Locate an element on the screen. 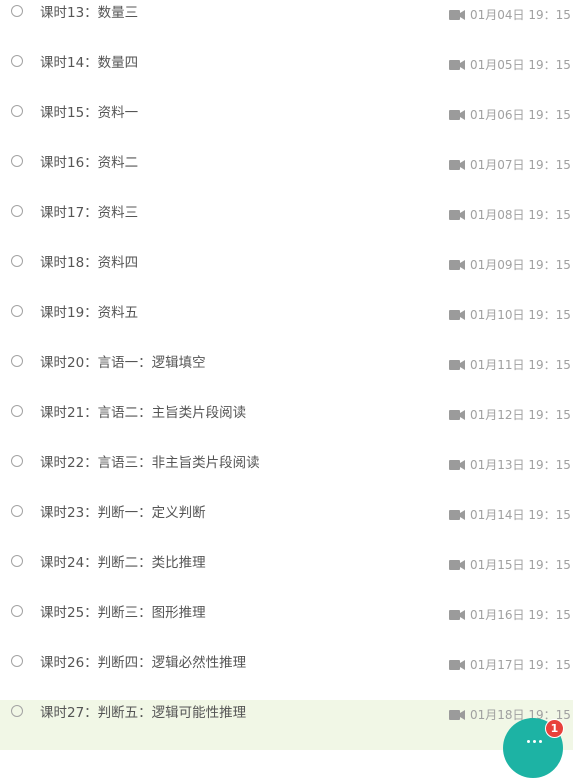 This screenshot has width=573, height=778. chat-bubble-icon is located at coordinates (535, 743).